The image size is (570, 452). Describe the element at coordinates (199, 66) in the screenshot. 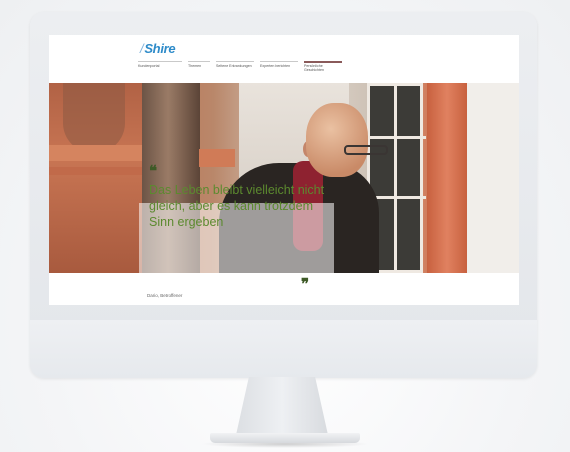

I see `nav-item-themen: Themen` at that location.